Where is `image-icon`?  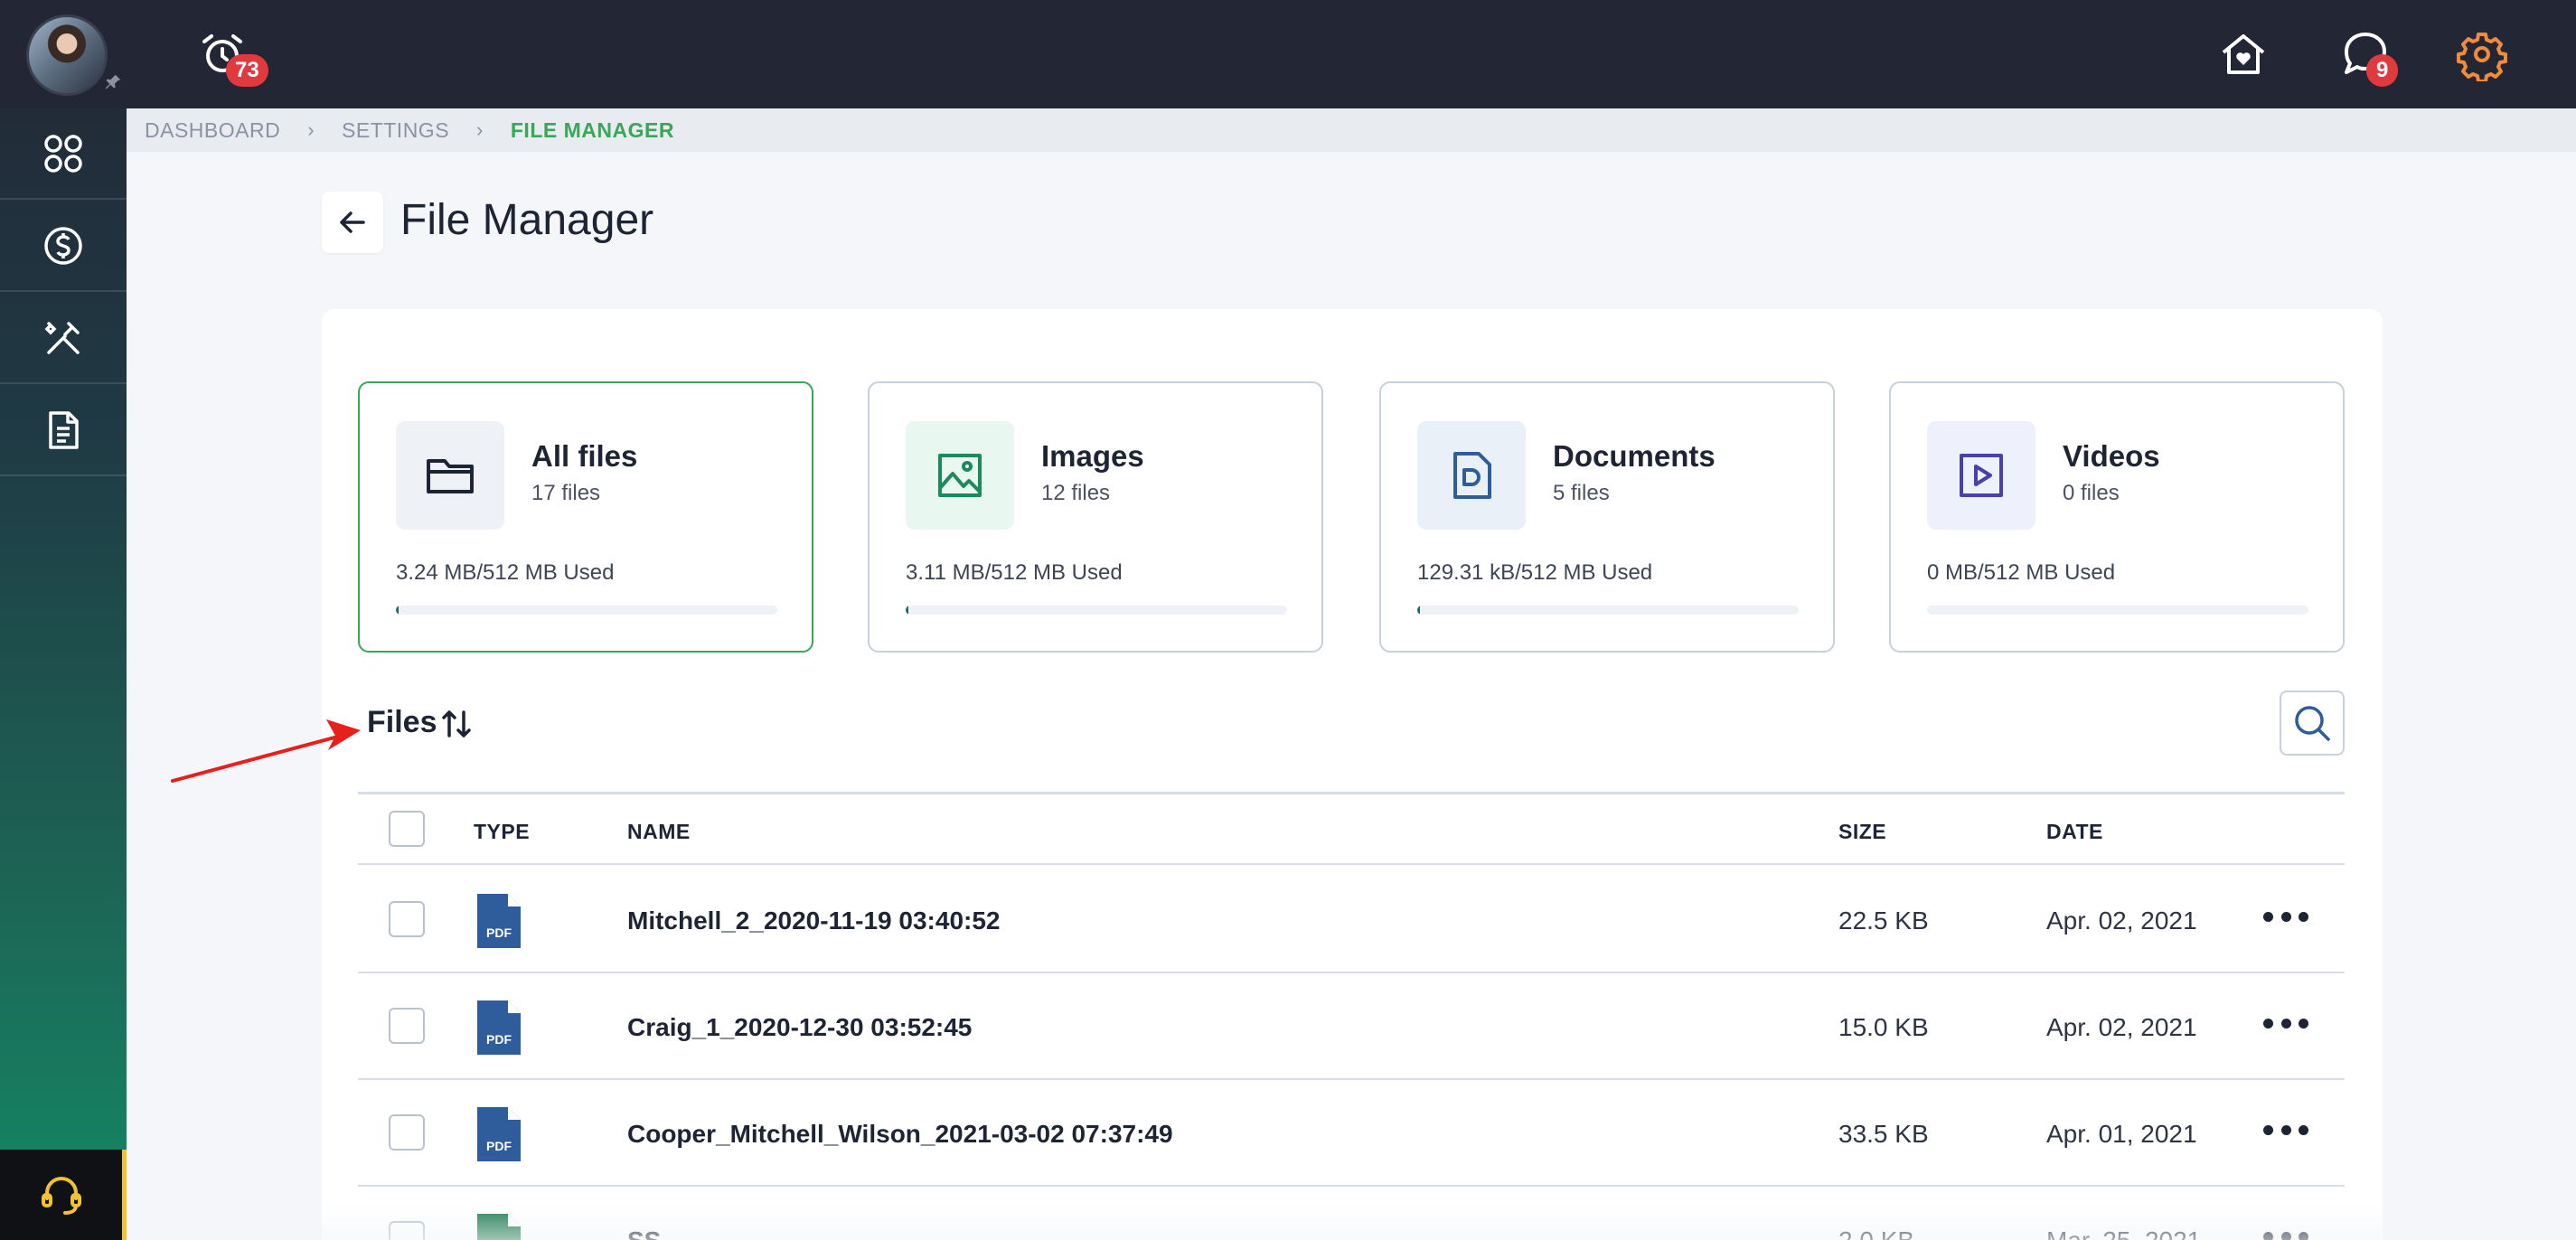 image-icon is located at coordinates (960, 475).